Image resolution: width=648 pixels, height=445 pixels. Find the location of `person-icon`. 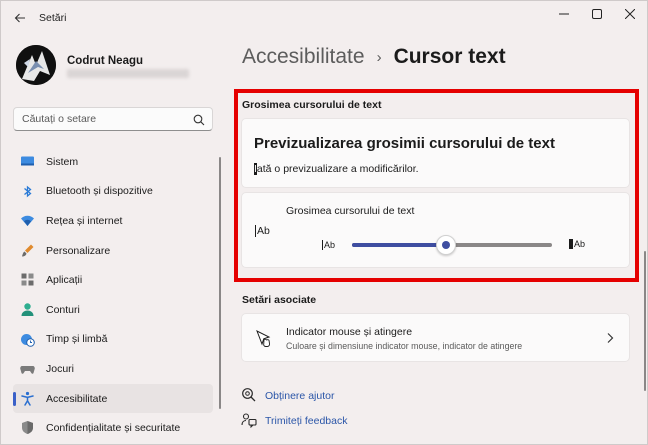

person-icon is located at coordinates (27, 309).